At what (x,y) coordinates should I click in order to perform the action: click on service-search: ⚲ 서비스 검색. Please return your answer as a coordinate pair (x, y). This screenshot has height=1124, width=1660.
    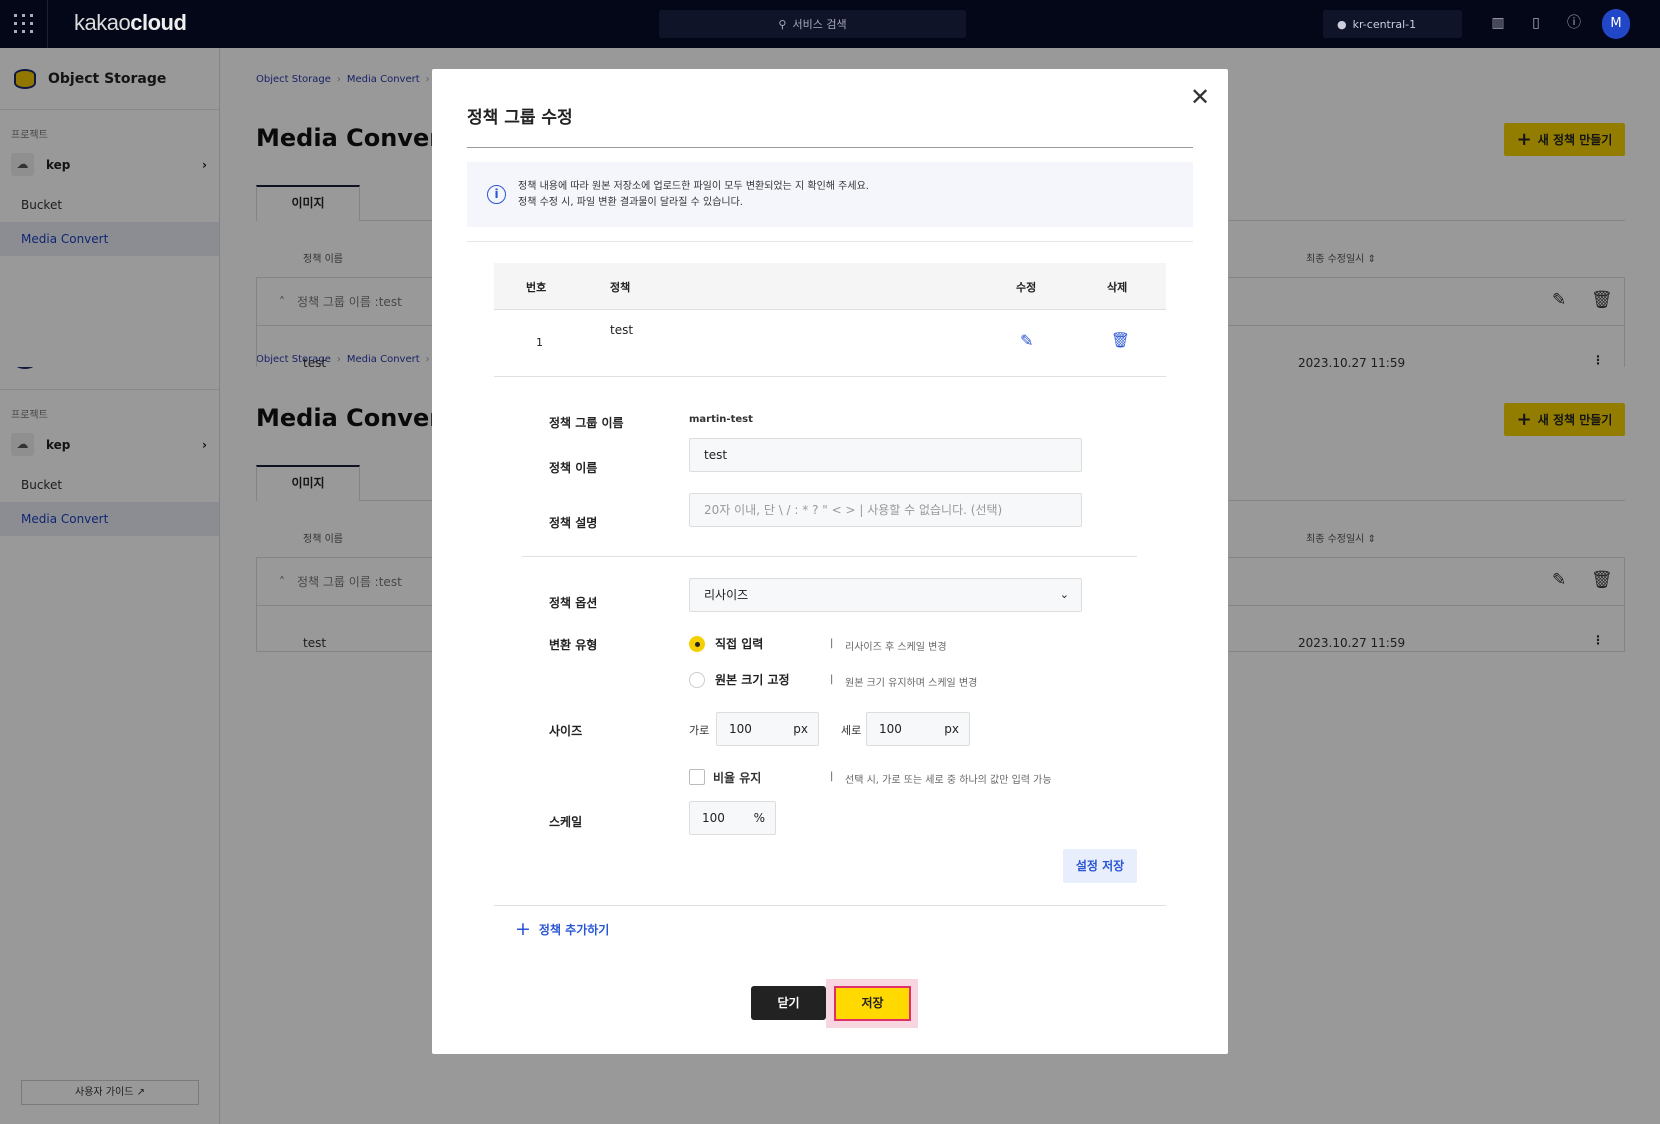
    Looking at the image, I should click on (812, 24).